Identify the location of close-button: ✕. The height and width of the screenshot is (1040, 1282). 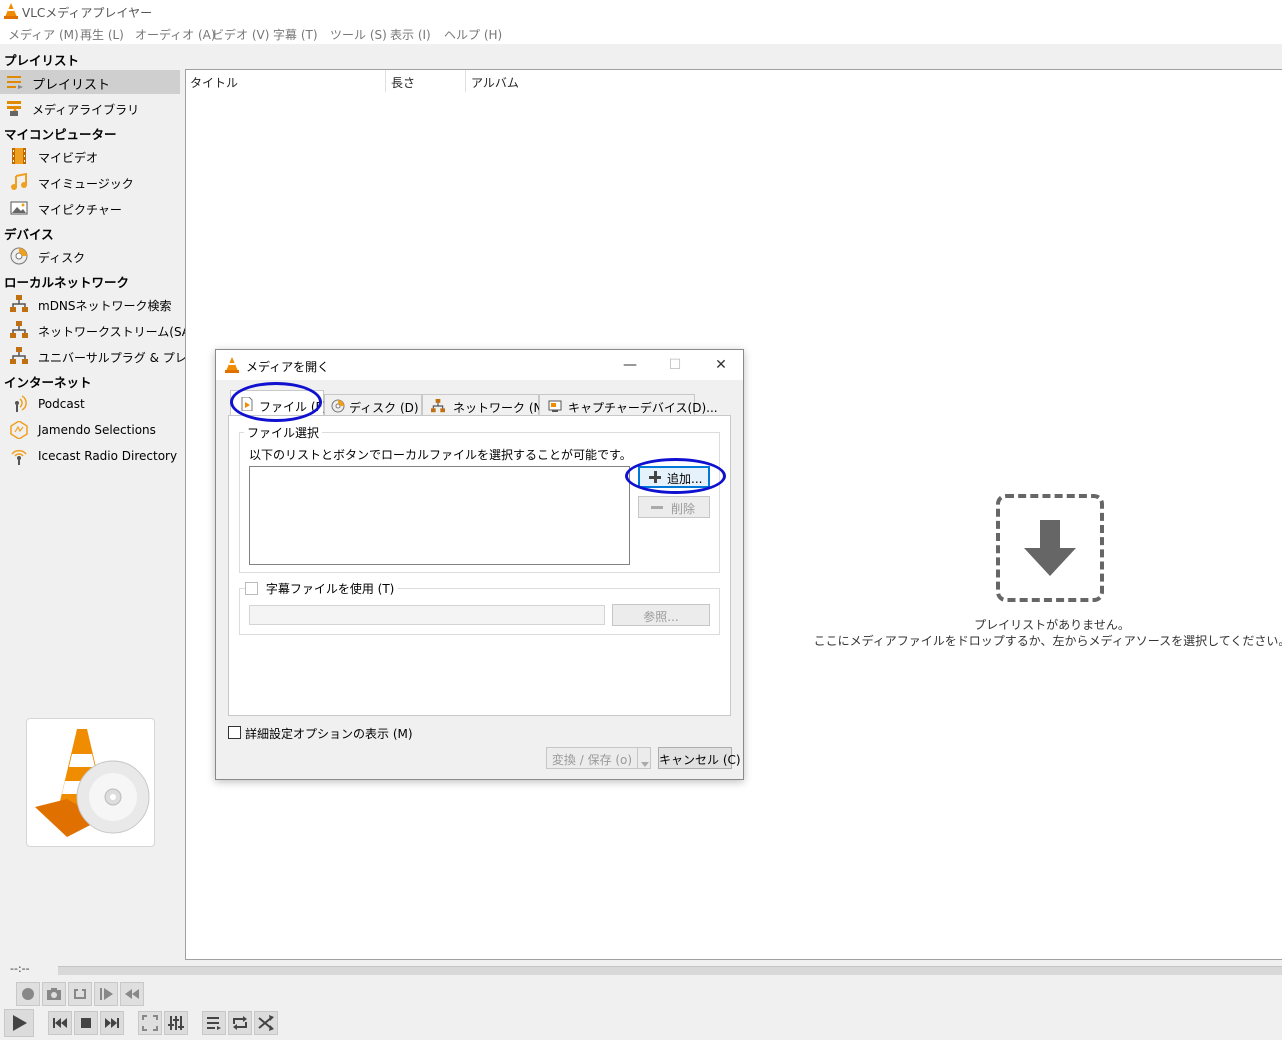
(721, 365).